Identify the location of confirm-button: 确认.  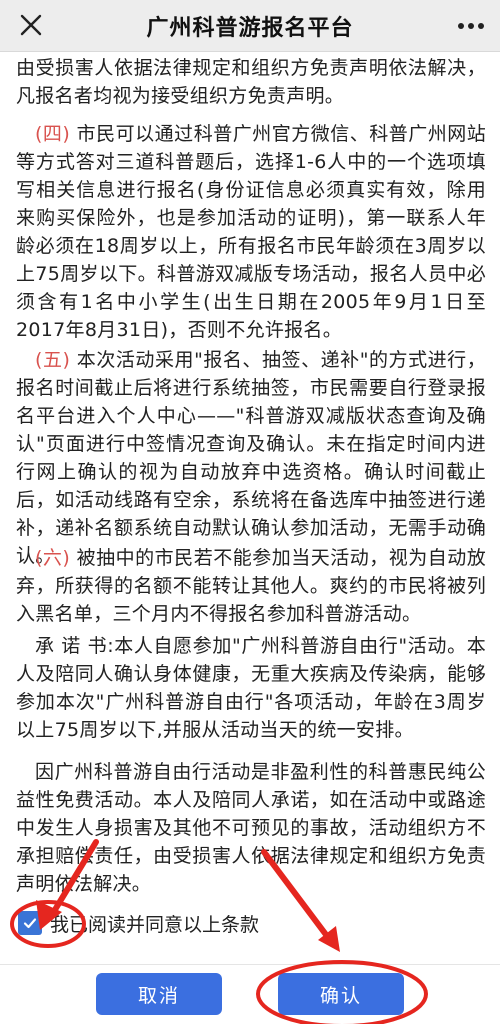
(341, 994).